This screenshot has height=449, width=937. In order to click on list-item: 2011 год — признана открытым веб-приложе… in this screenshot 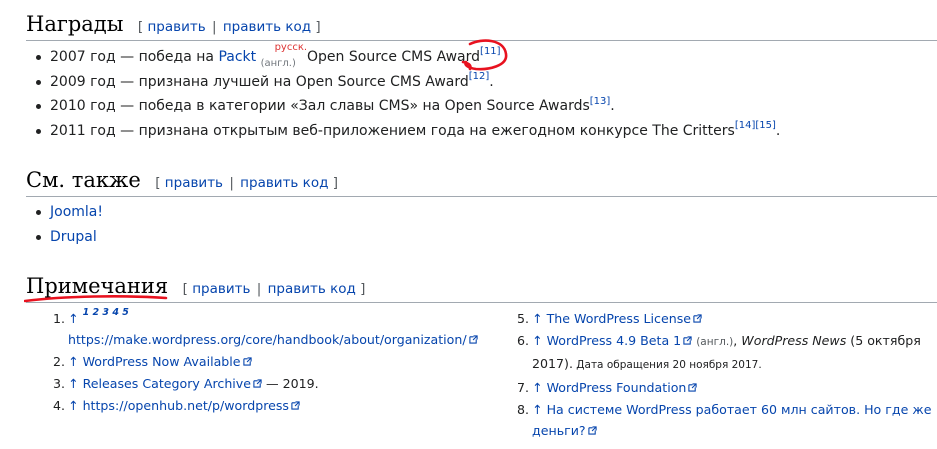, I will do `click(407, 131)`.